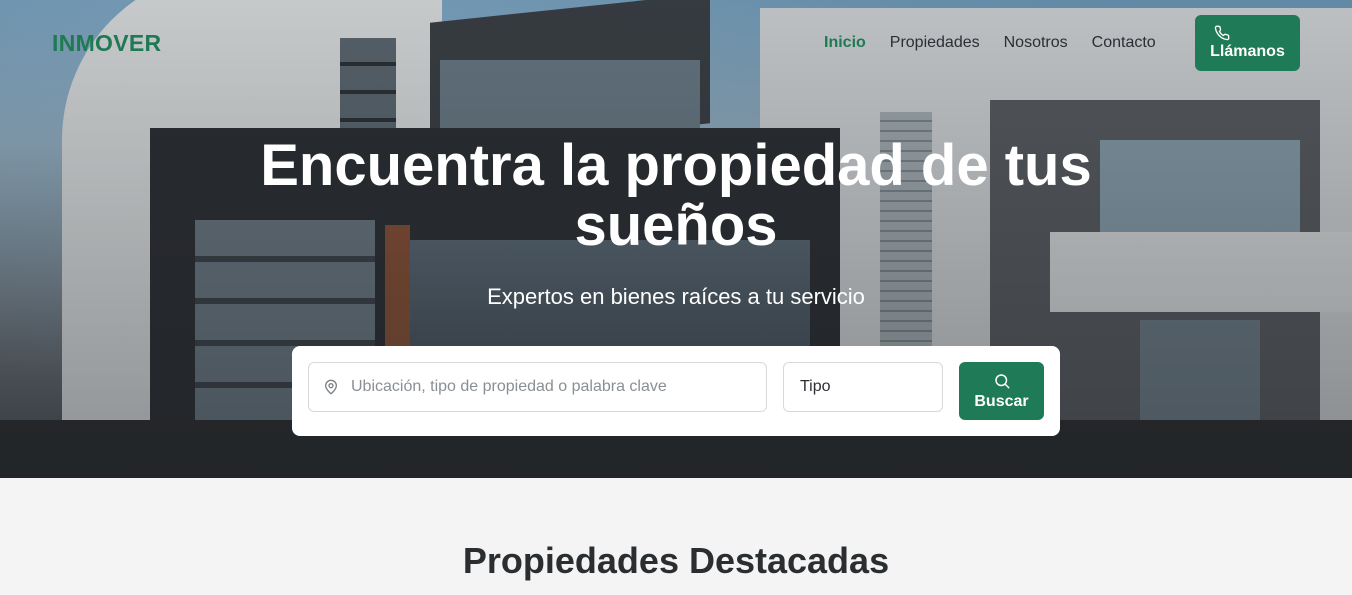 This screenshot has height=595, width=1352. Describe the element at coordinates (676, 560) in the screenshot. I see `featured-section-title: Propiedades Destacadas` at that location.